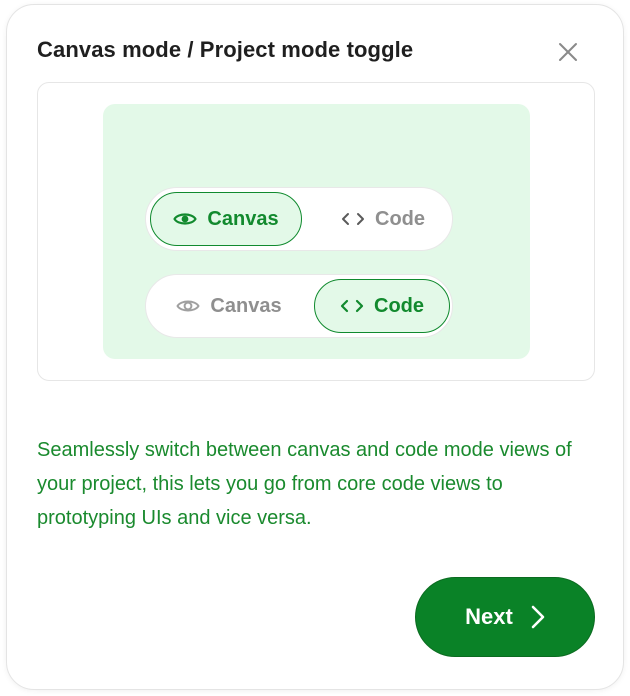  Describe the element at coordinates (489, 616) in the screenshot. I see `next-button-label: Next` at that location.